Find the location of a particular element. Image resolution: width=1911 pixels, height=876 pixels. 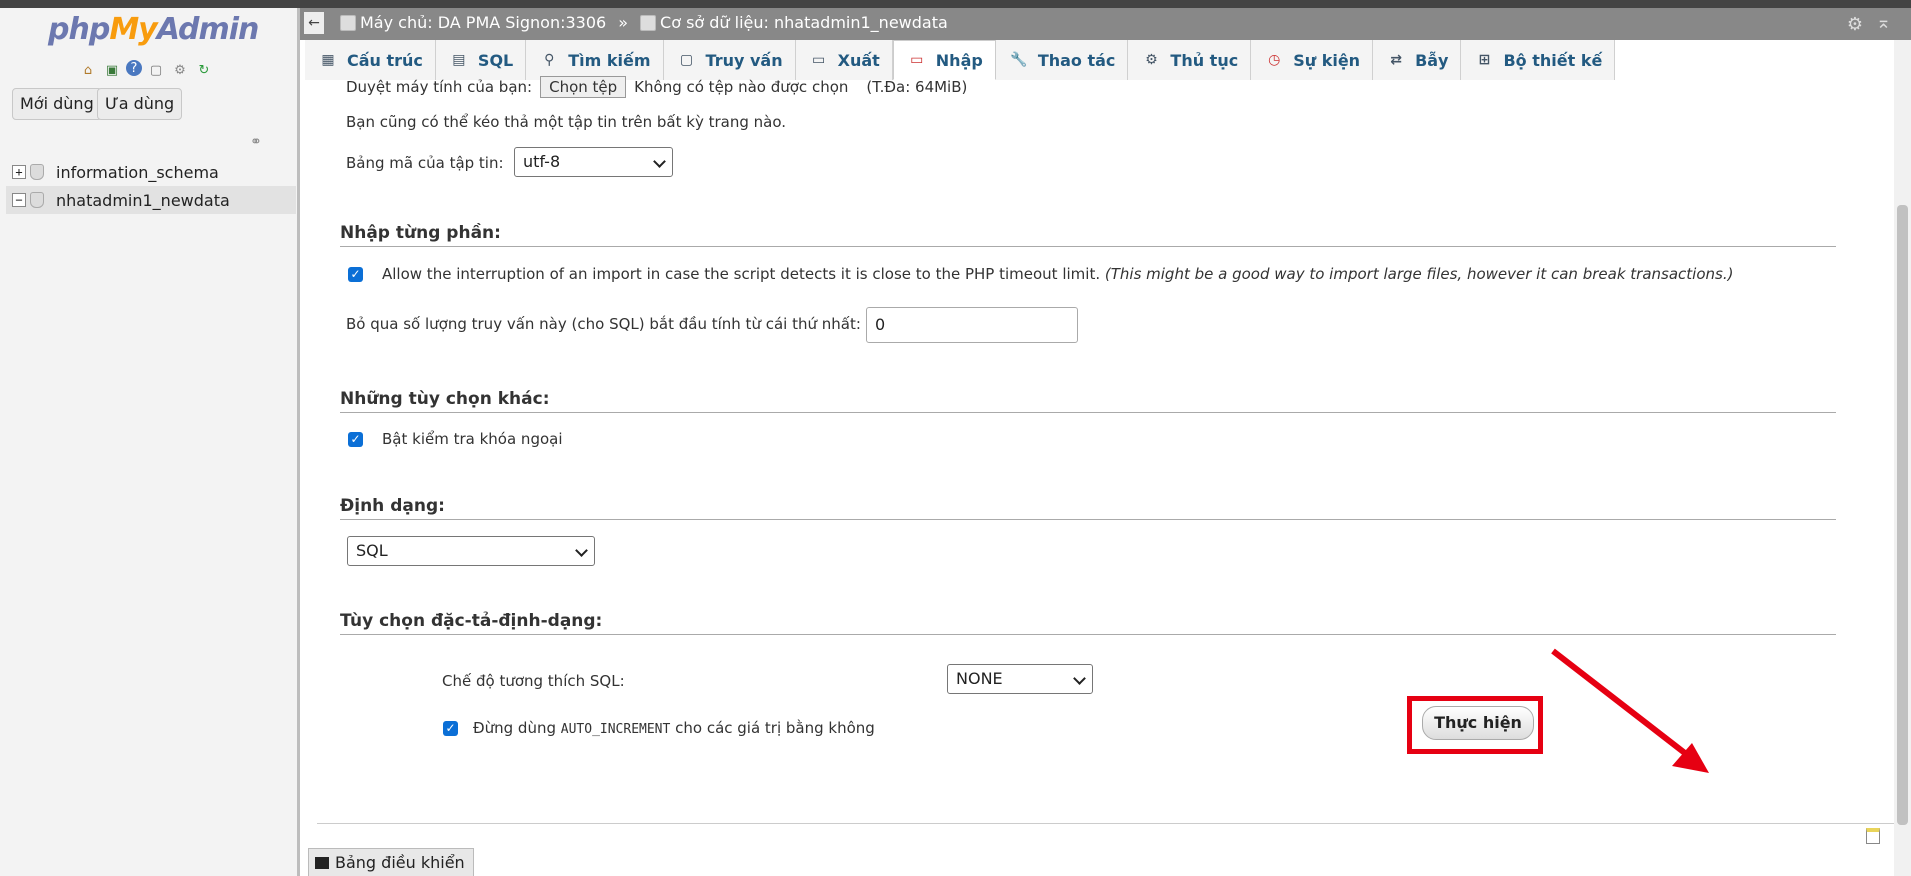

expand-icon: + is located at coordinates (19, 172).